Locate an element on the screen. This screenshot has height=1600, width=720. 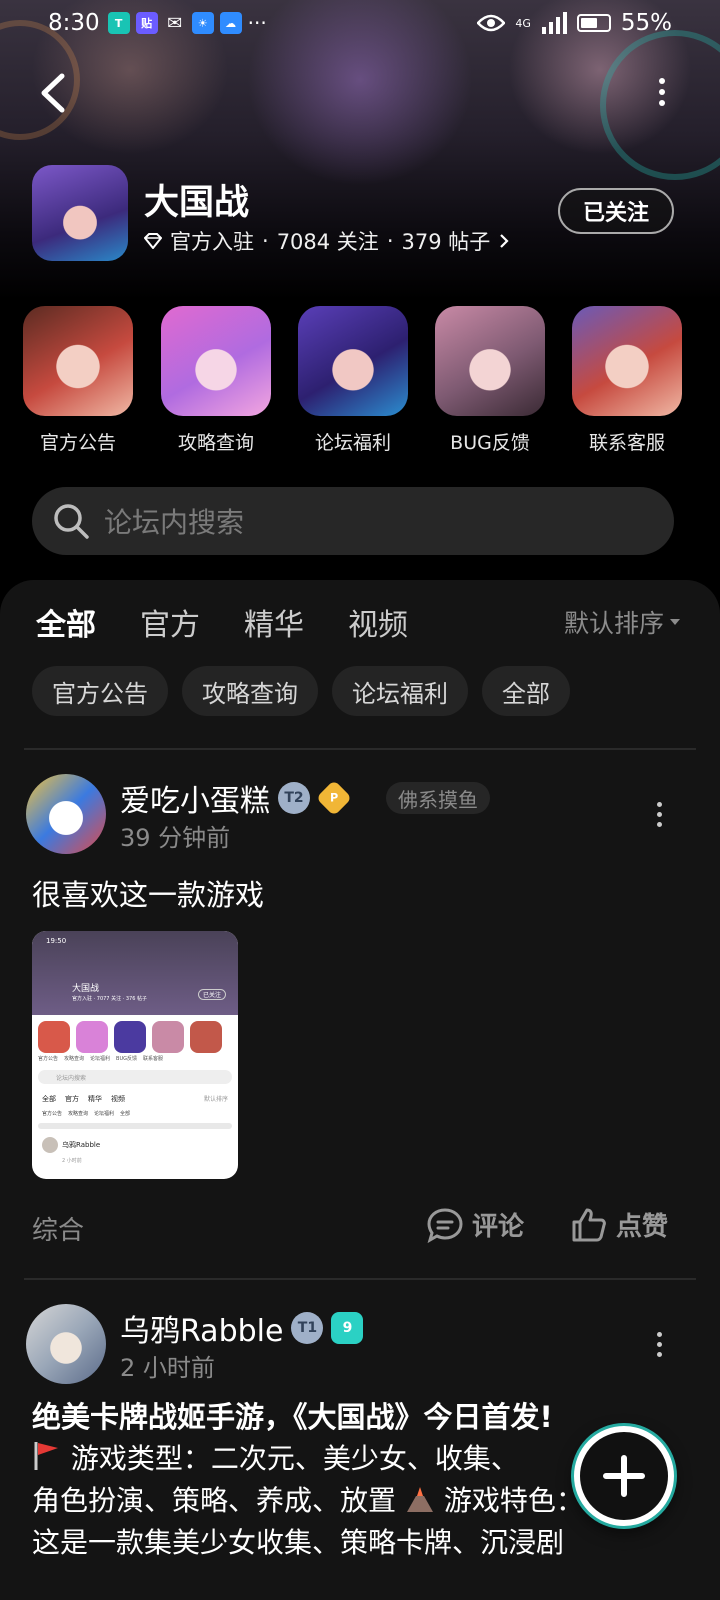
comment-icon is located at coordinates (445, 1225).